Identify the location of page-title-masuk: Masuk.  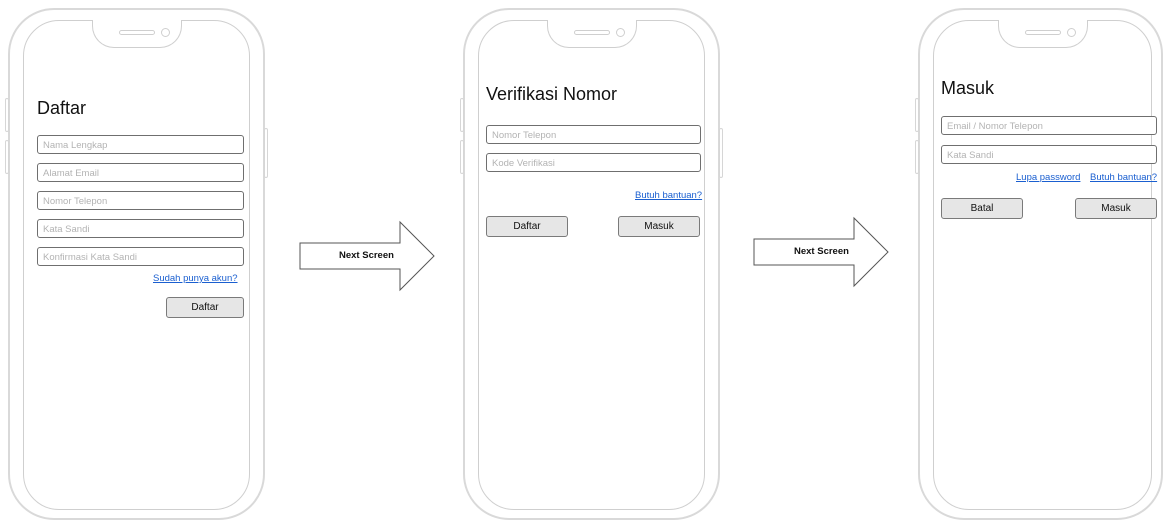
(968, 88).